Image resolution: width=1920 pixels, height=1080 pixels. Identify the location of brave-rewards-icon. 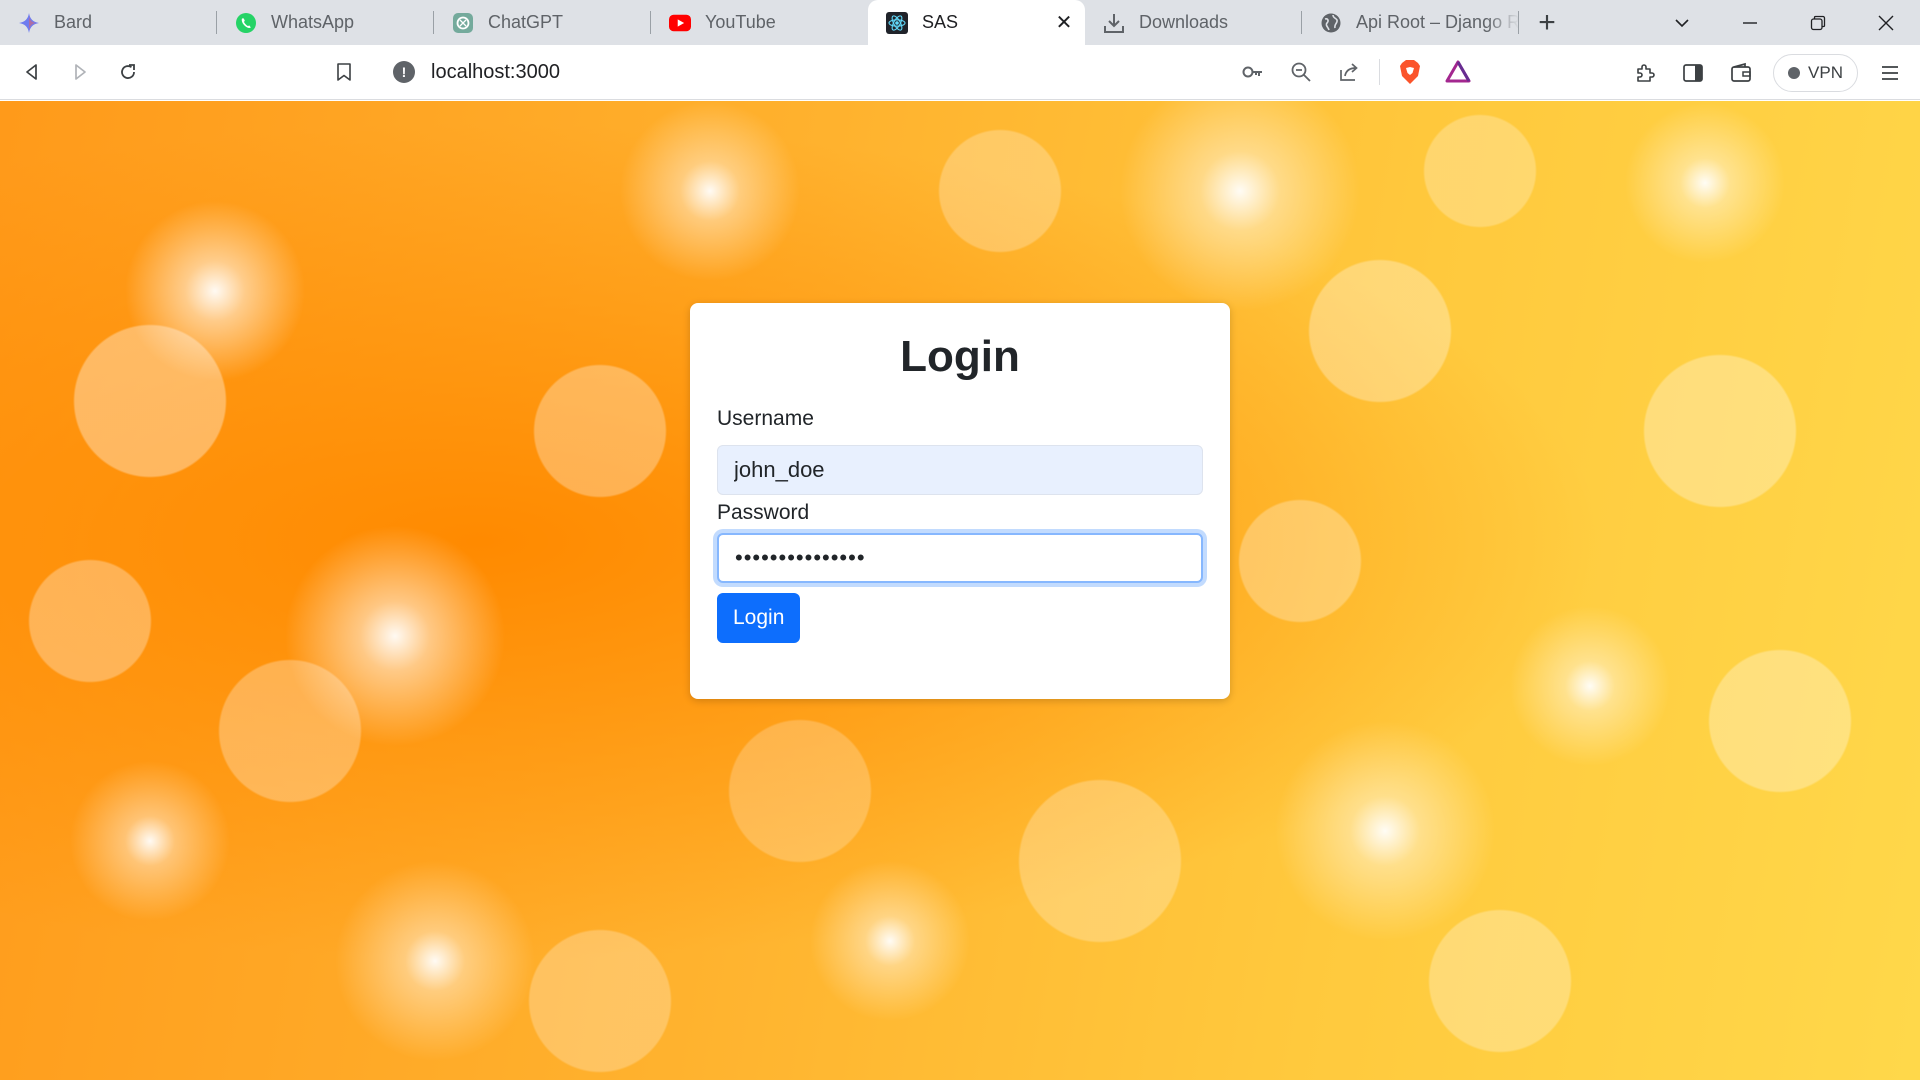
(1458, 72).